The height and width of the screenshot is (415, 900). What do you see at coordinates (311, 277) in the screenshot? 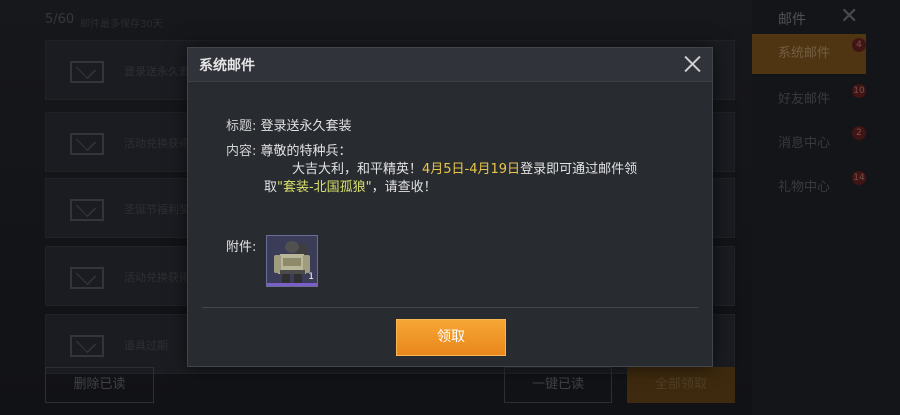
I see `attachment-quantity: 1` at bounding box center [311, 277].